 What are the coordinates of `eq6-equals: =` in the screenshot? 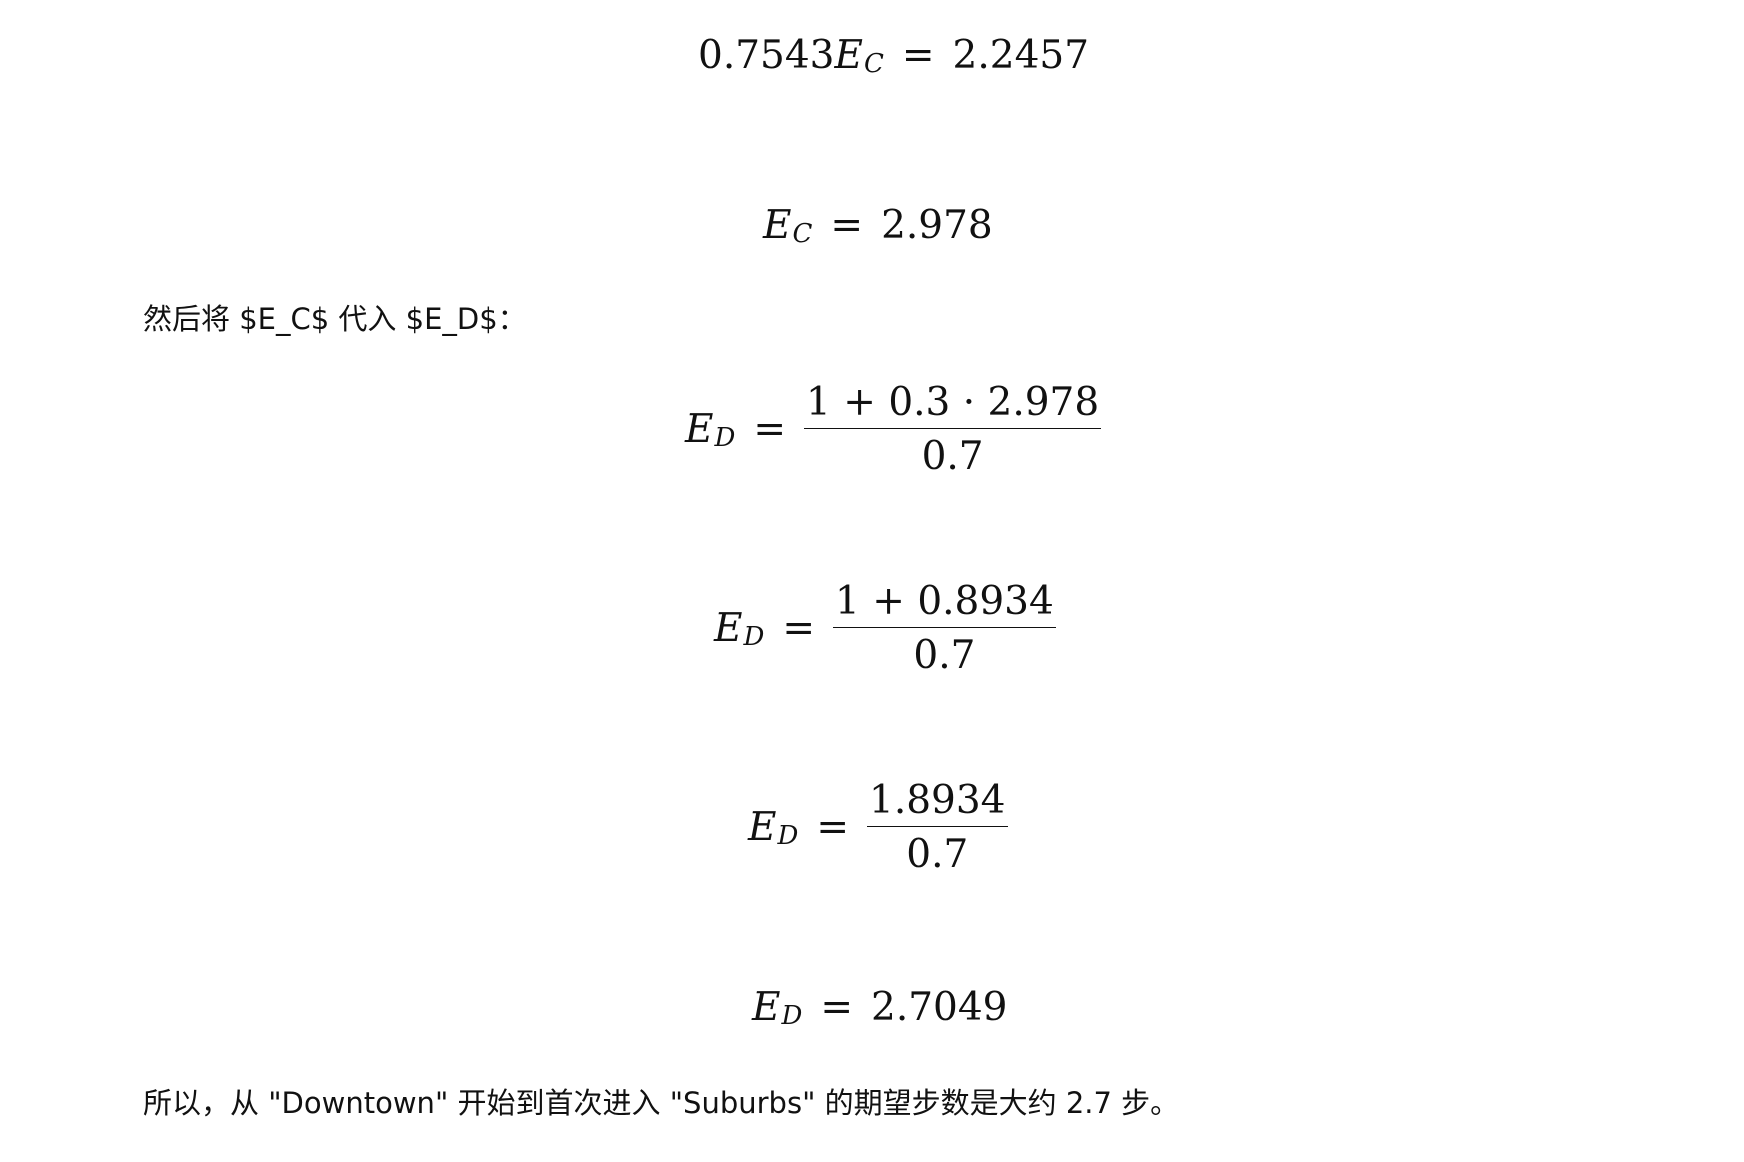 It's located at (837, 1007).